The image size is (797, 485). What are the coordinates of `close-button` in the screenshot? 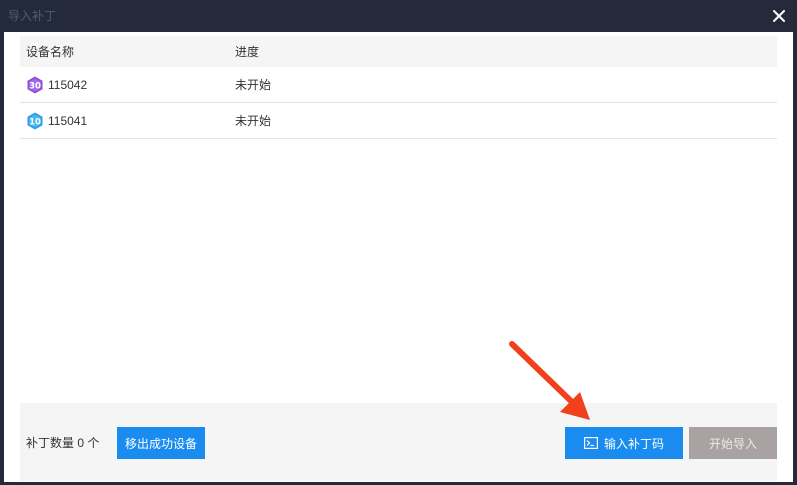 It's located at (779, 16).